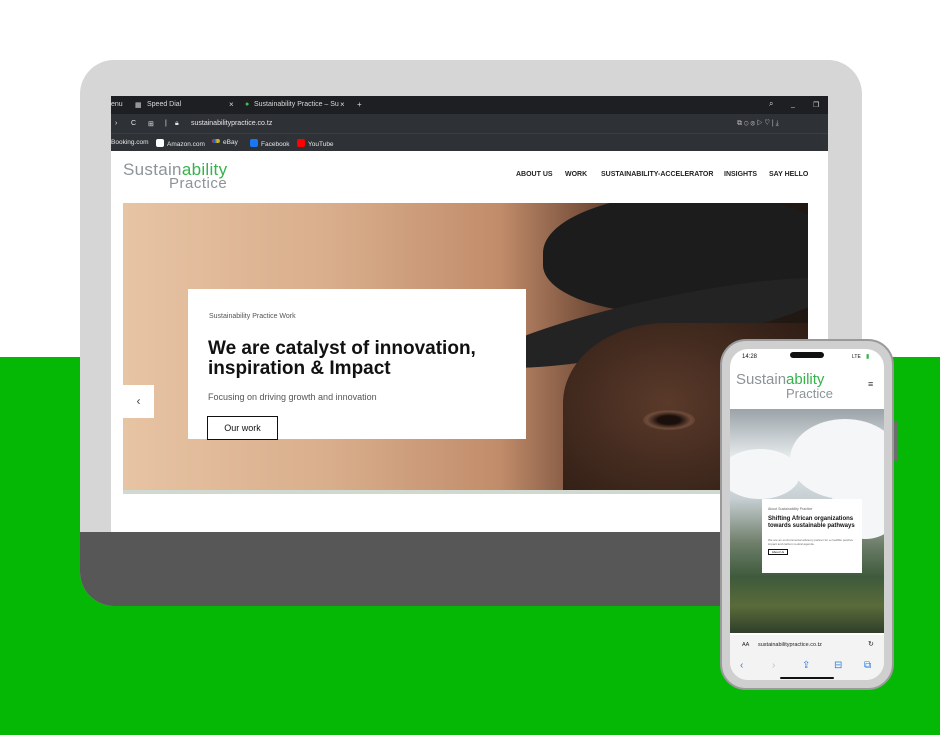 This screenshot has width=940, height=735. Describe the element at coordinates (871, 644) in the screenshot. I see `phone-reload-icon: ↻` at that location.